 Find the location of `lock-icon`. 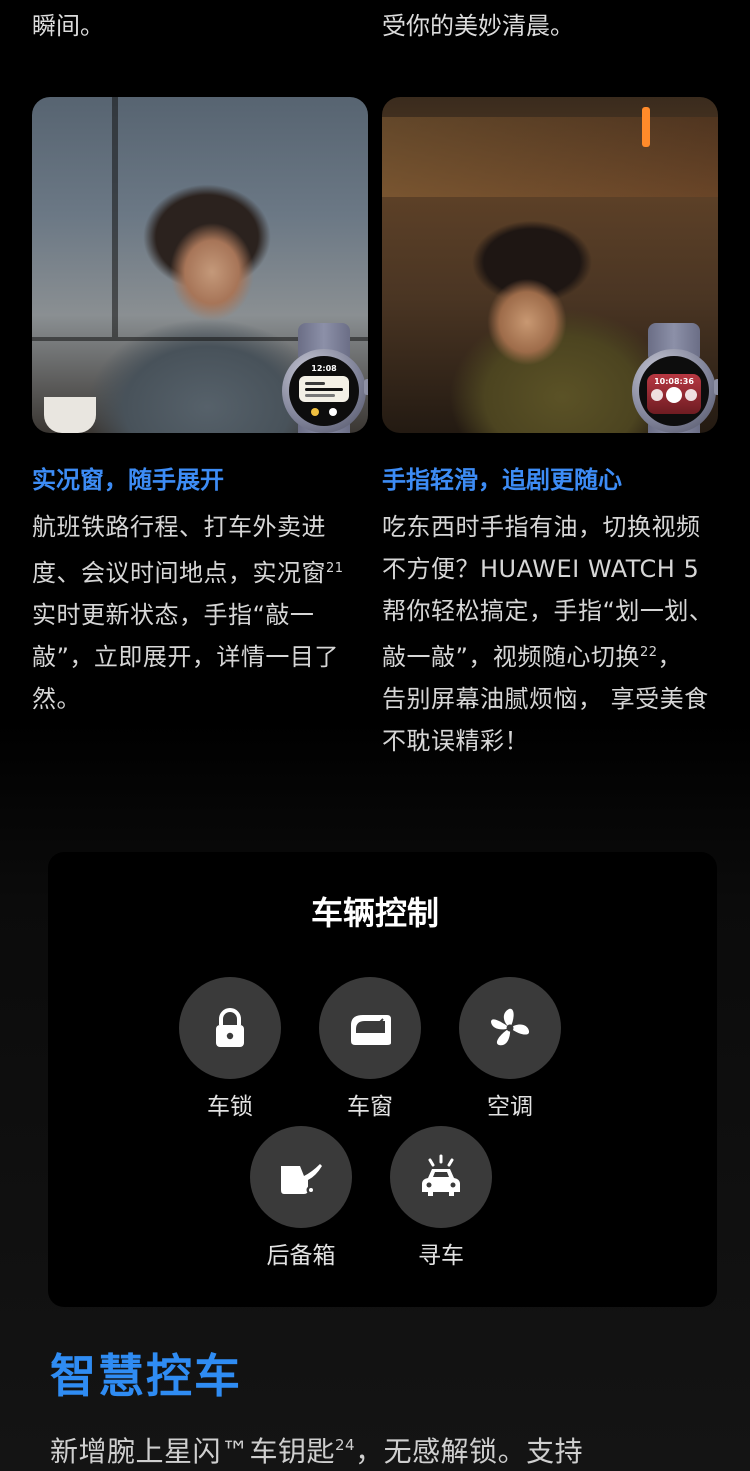

lock-icon is located at coordinates (230, 1027).